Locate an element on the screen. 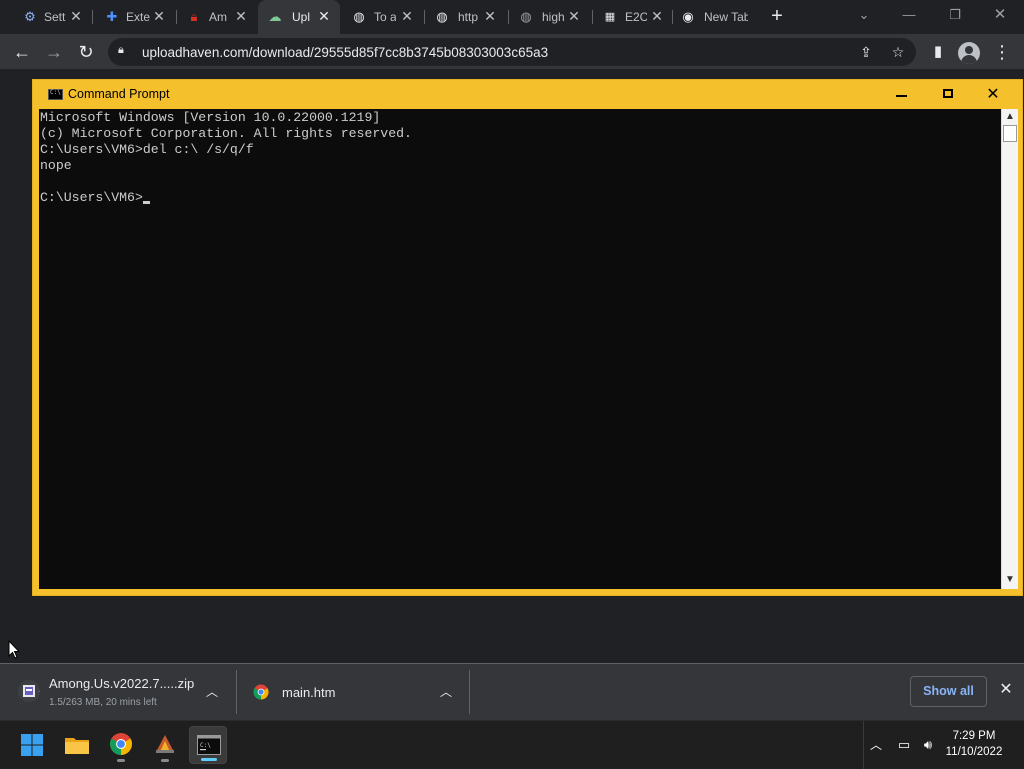  taskbar-app is located at coordinates (165, 745).